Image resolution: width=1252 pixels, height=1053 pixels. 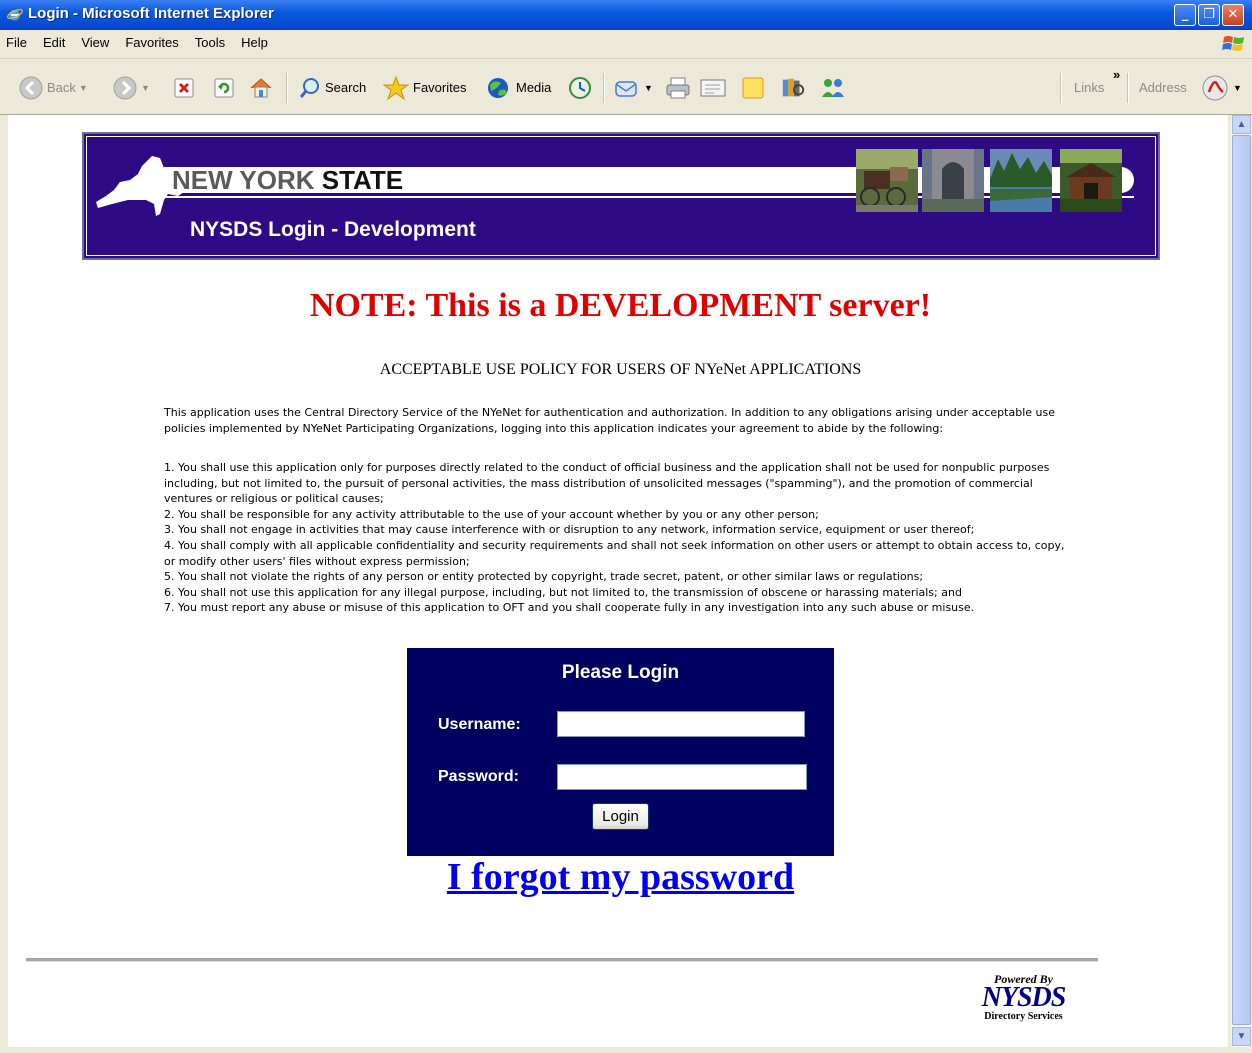 What do you see at coordinates (1233, 43) in the screenshot?
I see `windows-logo-icon` at bounding box center [1233, 43].